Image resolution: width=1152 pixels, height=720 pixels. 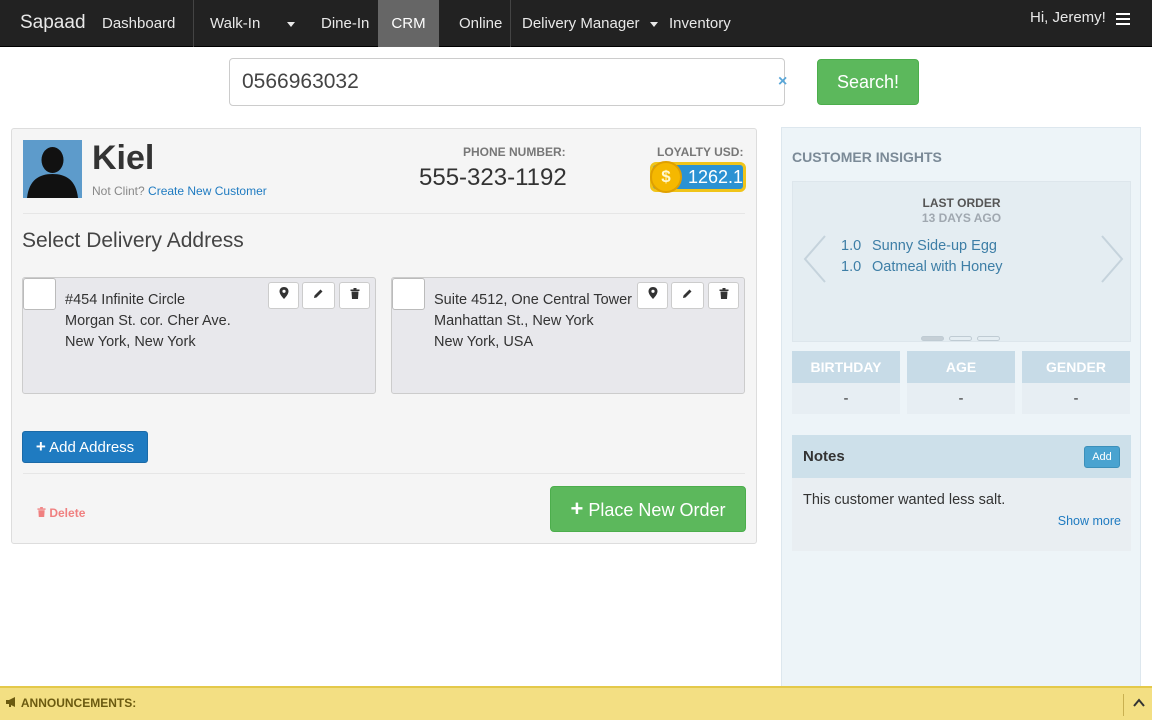 I want to click on delete-customer-link: Delete, so click(x=61, y=513).